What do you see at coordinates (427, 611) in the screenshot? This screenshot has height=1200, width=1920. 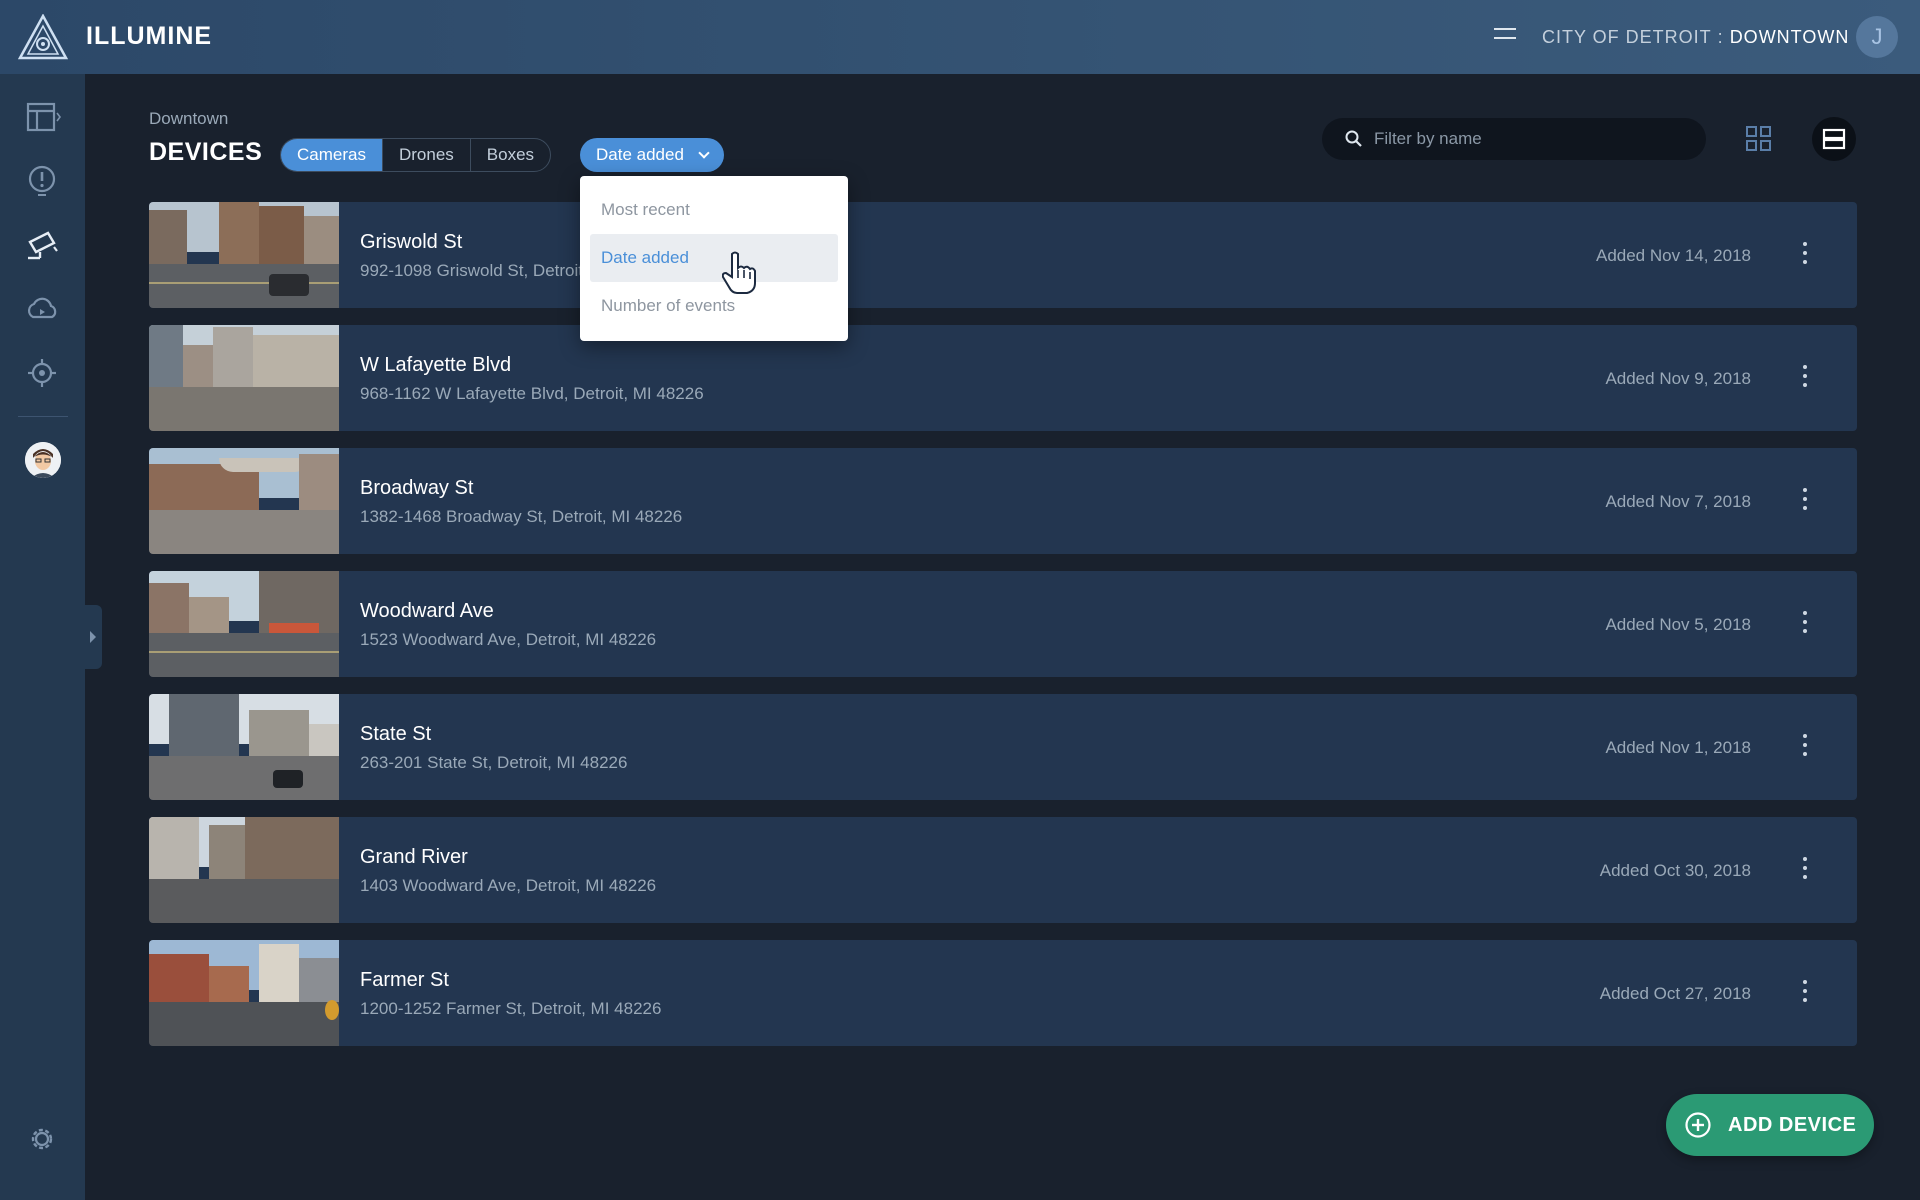 I see `device-name: Woodward Ave` at bounding box center [427, 611].